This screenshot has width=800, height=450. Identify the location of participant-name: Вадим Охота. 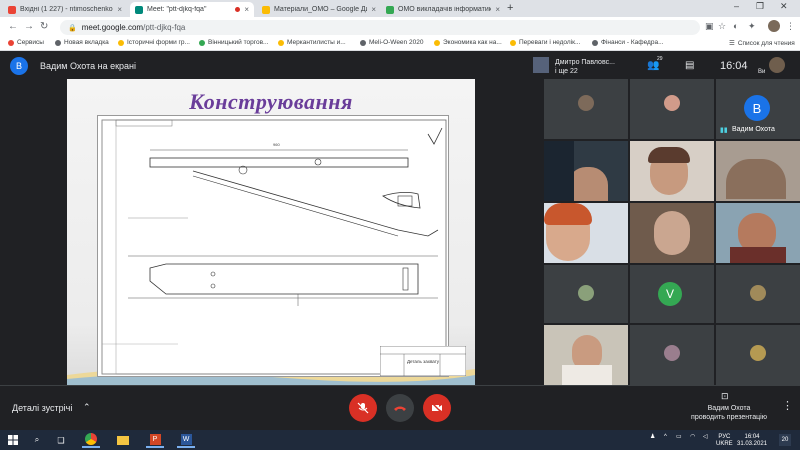
(753, 129).